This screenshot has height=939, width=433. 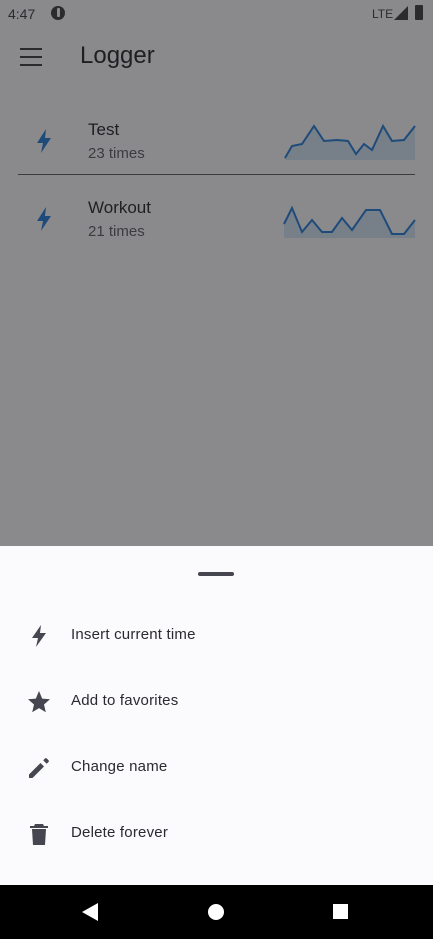 What do you see at coordinates (39, 768) in the screenshot?
I see `pencil-icon` at bounding box center [39, 768].